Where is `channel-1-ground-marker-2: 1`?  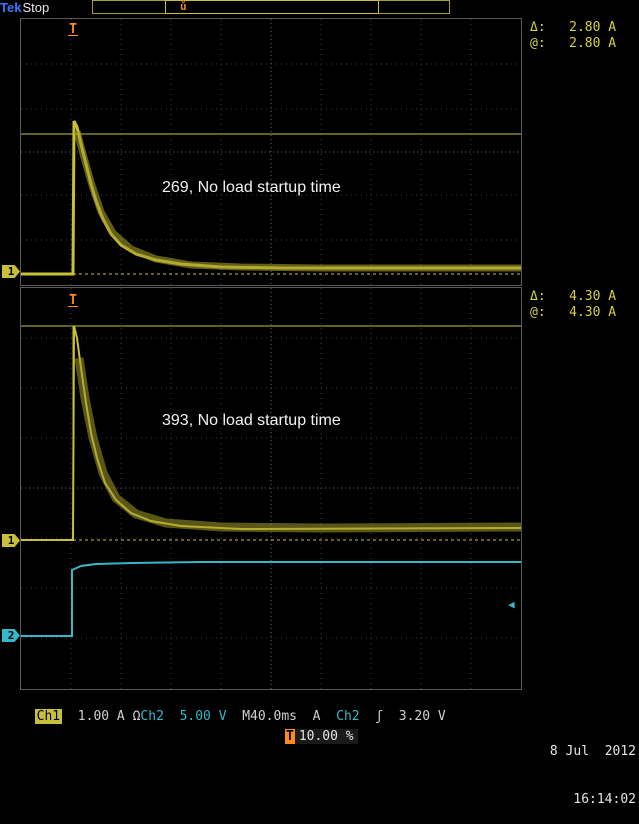 channel-1-ground-marker-2: 1 is located at coordinates (11, 540).